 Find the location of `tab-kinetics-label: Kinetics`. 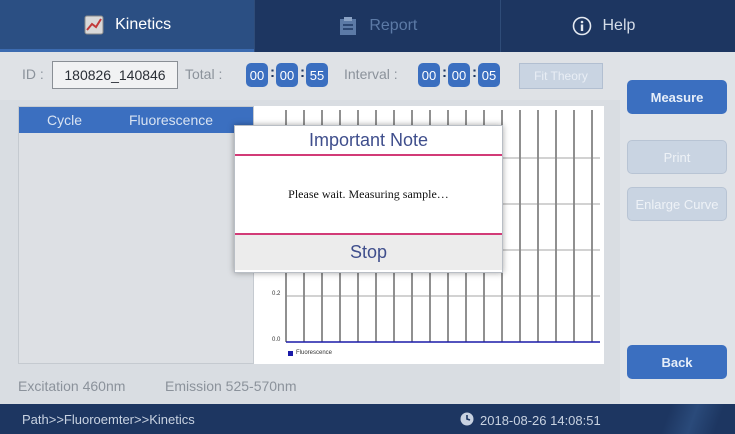

tab-kinetics-label: Kinetics is located at coordinates (143, 24).